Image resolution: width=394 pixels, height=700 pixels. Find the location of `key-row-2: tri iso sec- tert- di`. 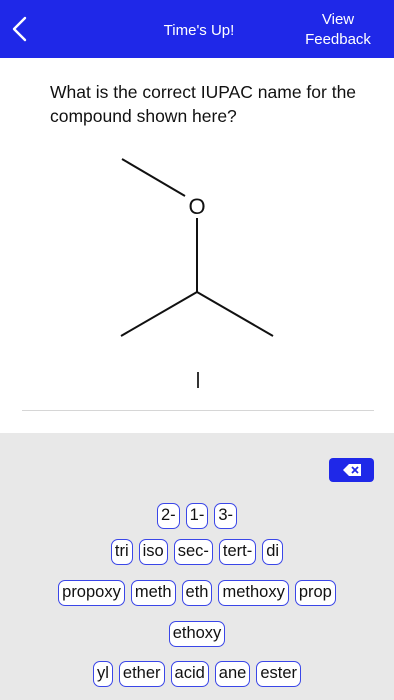

key-row-2: tri iso sec- tert- di is located at coordinates (197, 552).